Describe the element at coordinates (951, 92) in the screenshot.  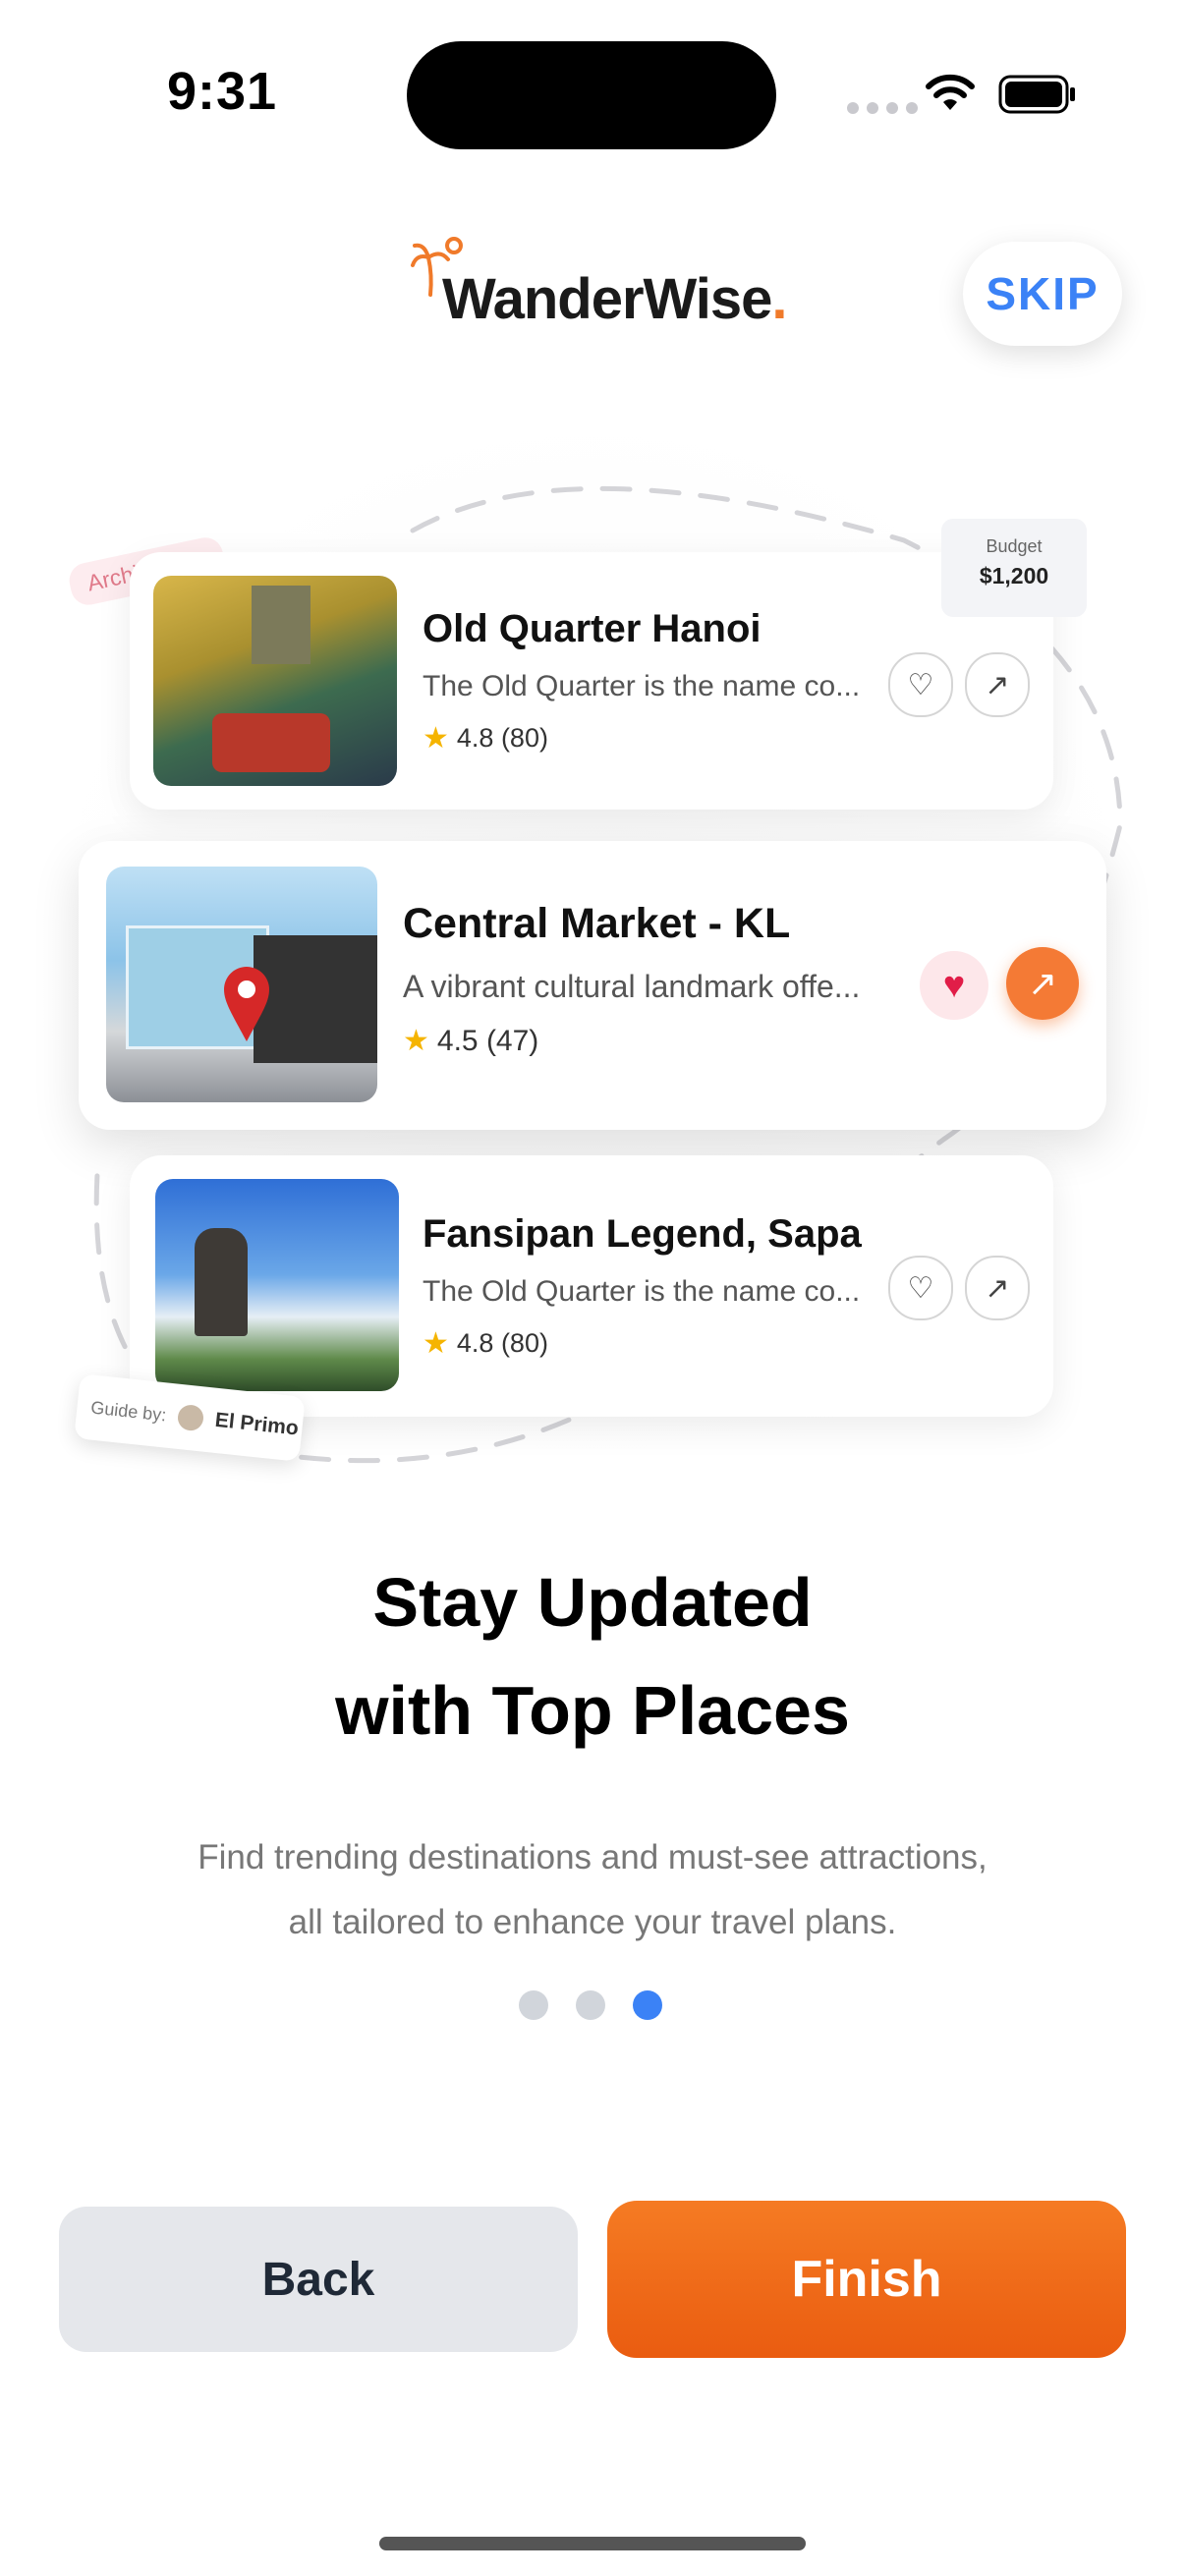
I see `wifi-icon` at that location.